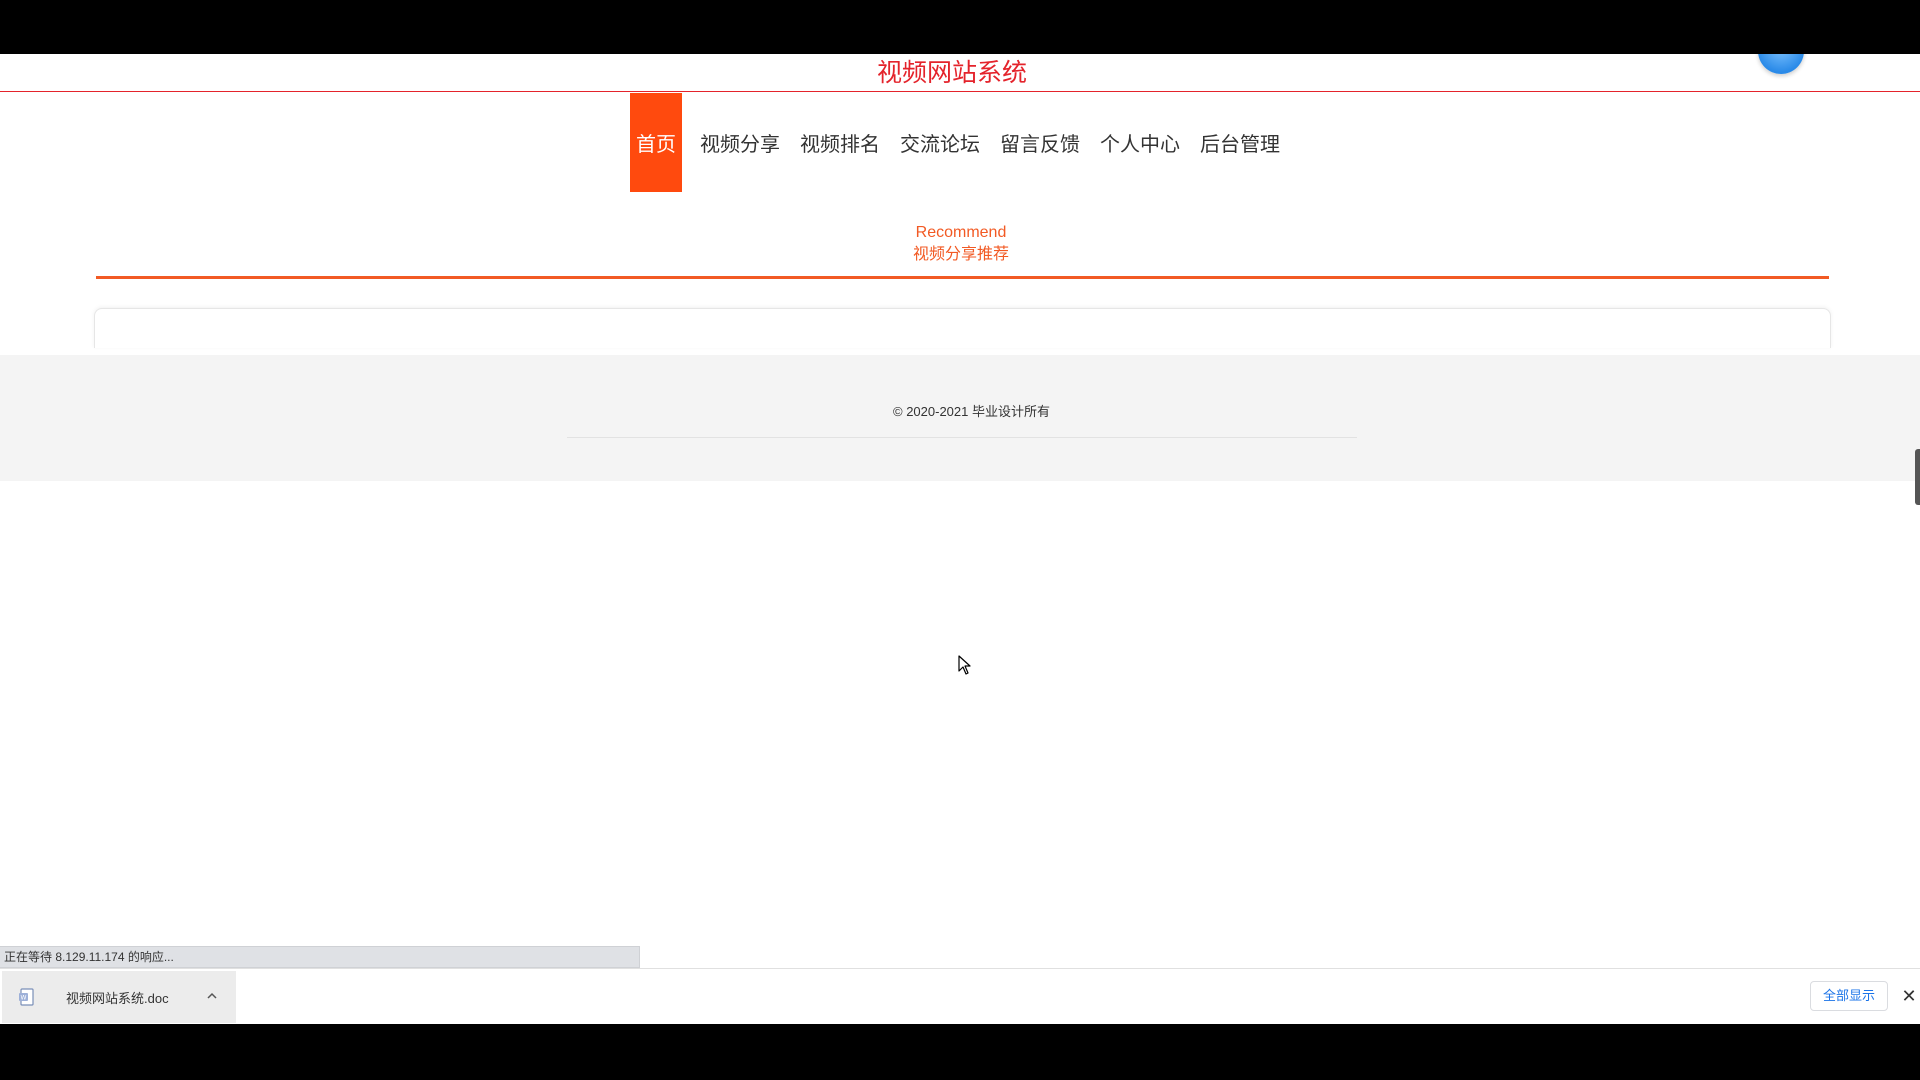 This screenshot has height=1080, width=1920. I want to click on site-footer: © 2020-2021 毕业设计所有, so click(960, 418).